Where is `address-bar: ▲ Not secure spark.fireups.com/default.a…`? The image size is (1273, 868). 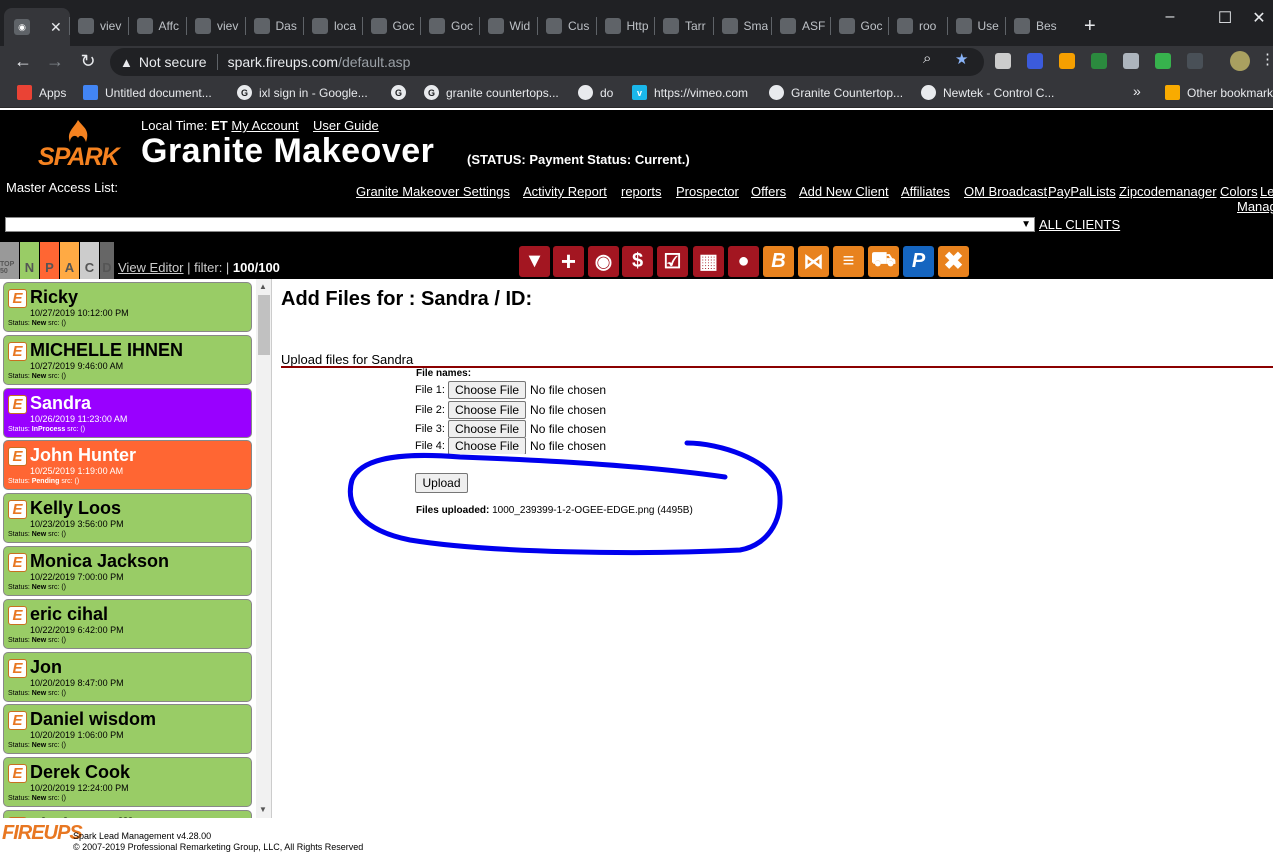 address-bar: ▲ Not secure spark.fireups.com/default.a… is located at coordinates (547, 62).